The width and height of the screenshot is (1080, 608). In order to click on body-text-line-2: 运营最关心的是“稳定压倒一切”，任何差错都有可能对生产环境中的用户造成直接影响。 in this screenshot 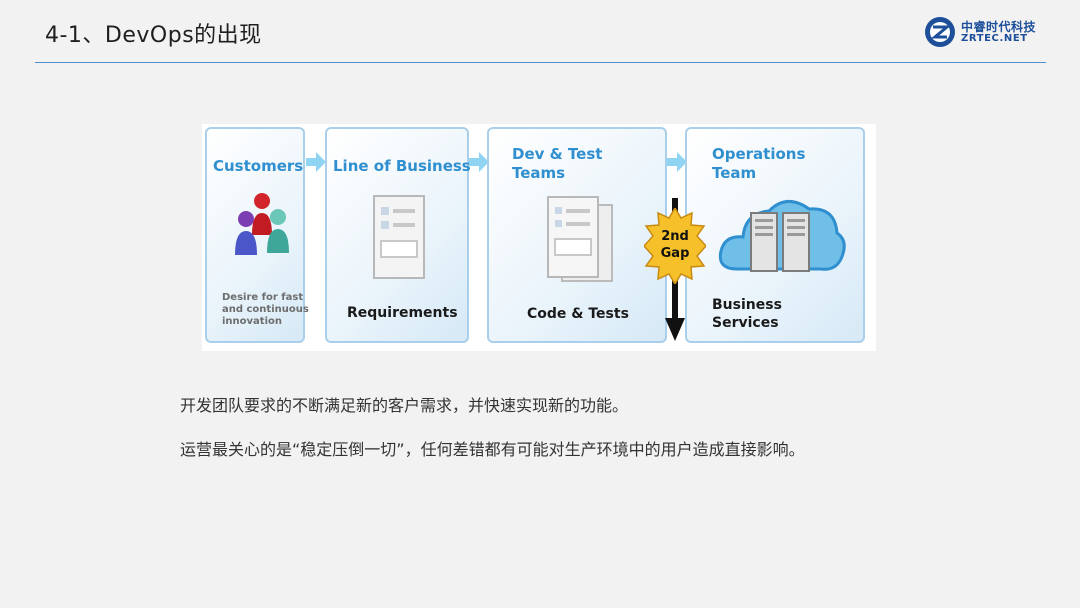, I will do `click(492, 449)`.